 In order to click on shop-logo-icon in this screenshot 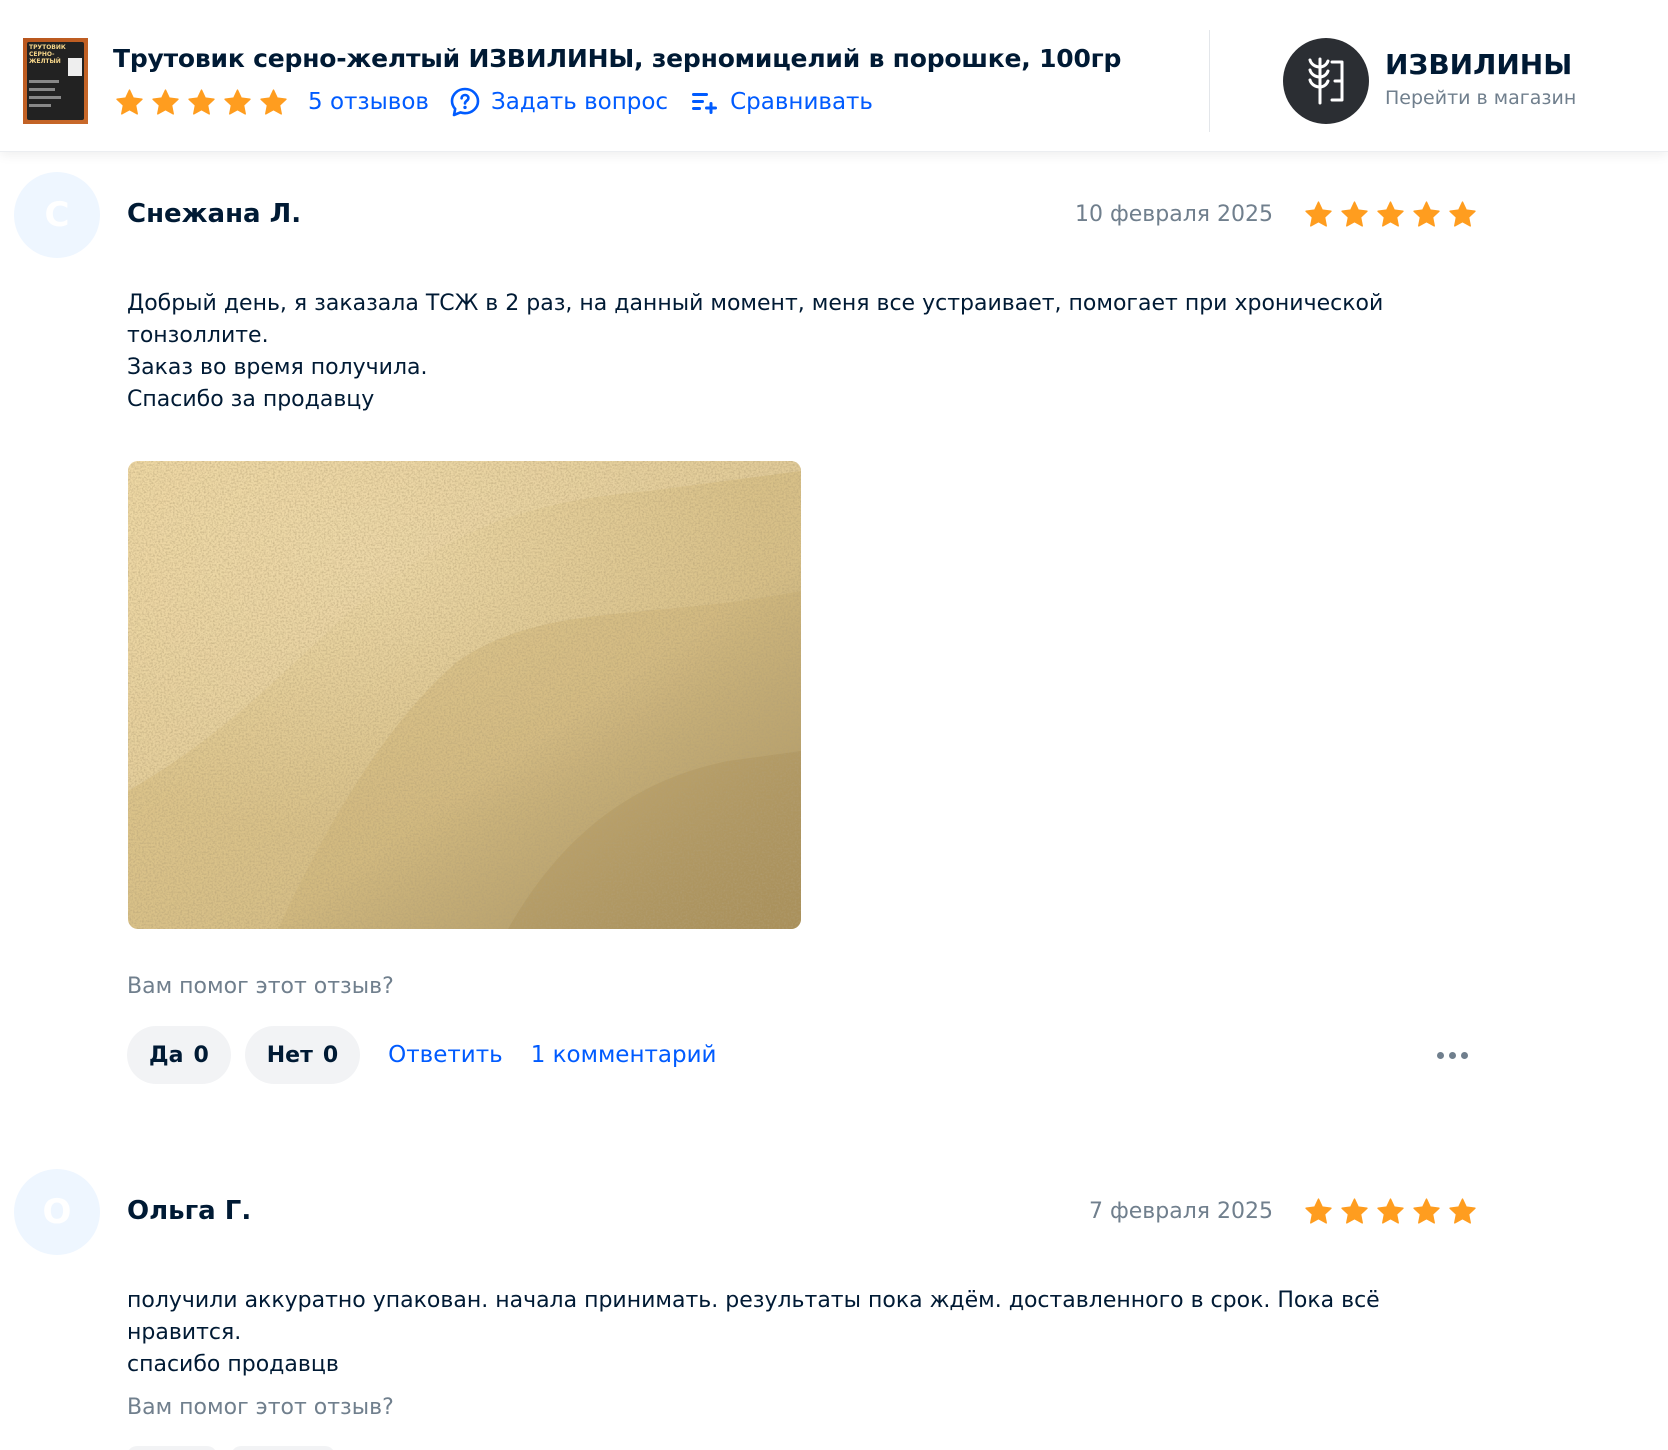, I will do `click(1326, 81)`.